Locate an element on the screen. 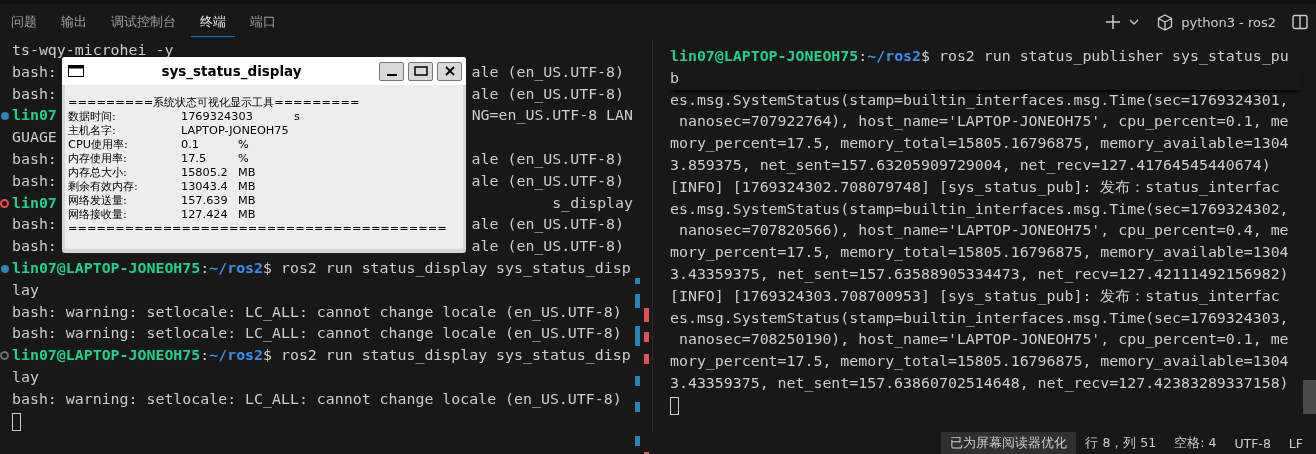  maximize-button is located at coordinates (420, 71).